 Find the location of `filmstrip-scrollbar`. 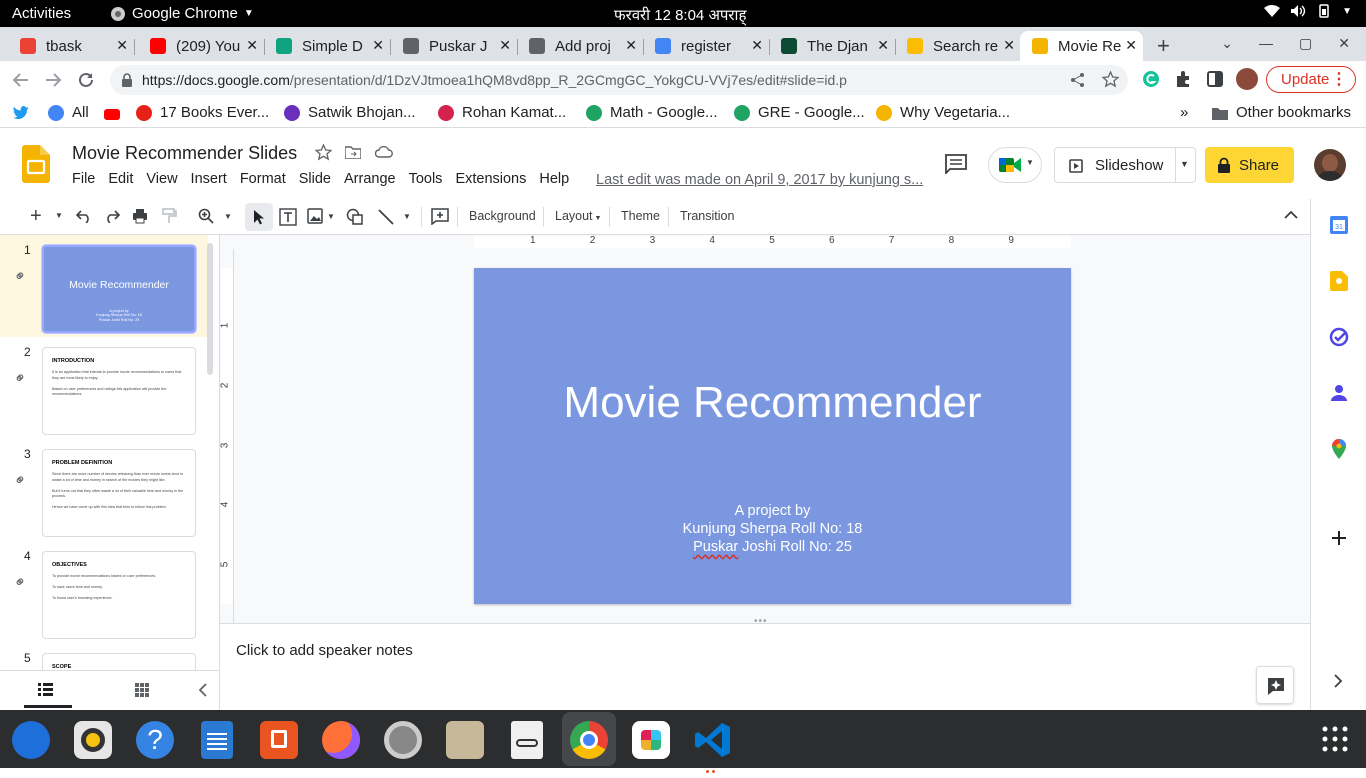

filmstrip-scrollbar is located at coordinates (210, 309).